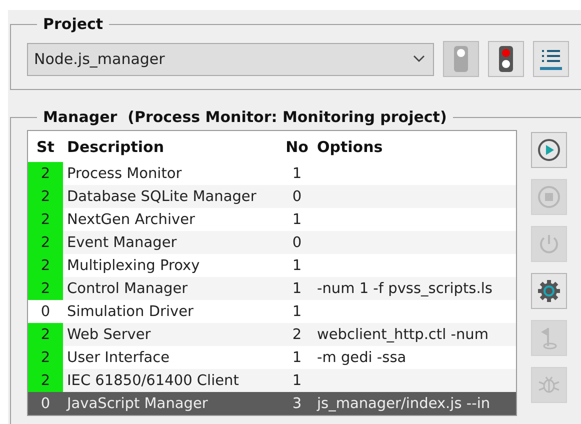  I want to click on gear-icon, so click(549, 291).